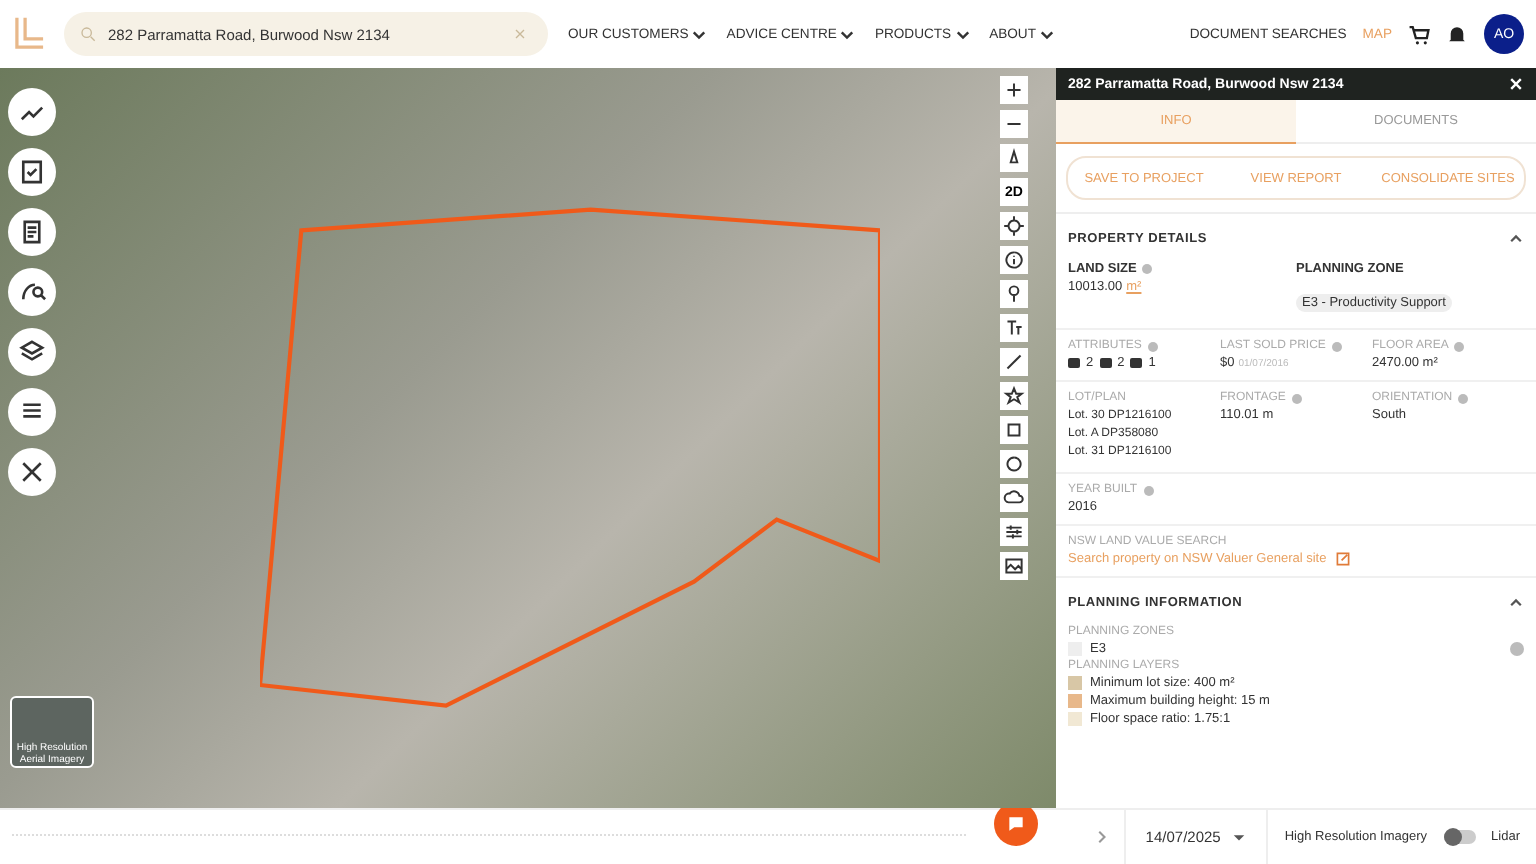  Describe the element at coordinates (1015, 823) in the screenshot. I see `chat-icon` at that location.